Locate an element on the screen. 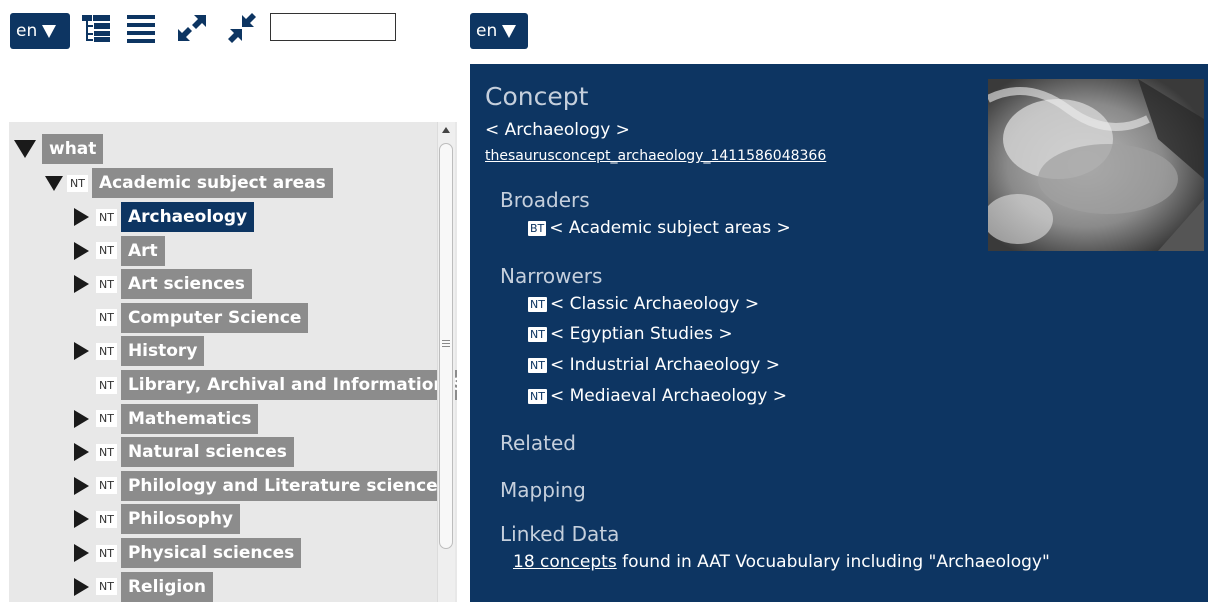  bt-badge: BT is located at coordinates (537, 228).